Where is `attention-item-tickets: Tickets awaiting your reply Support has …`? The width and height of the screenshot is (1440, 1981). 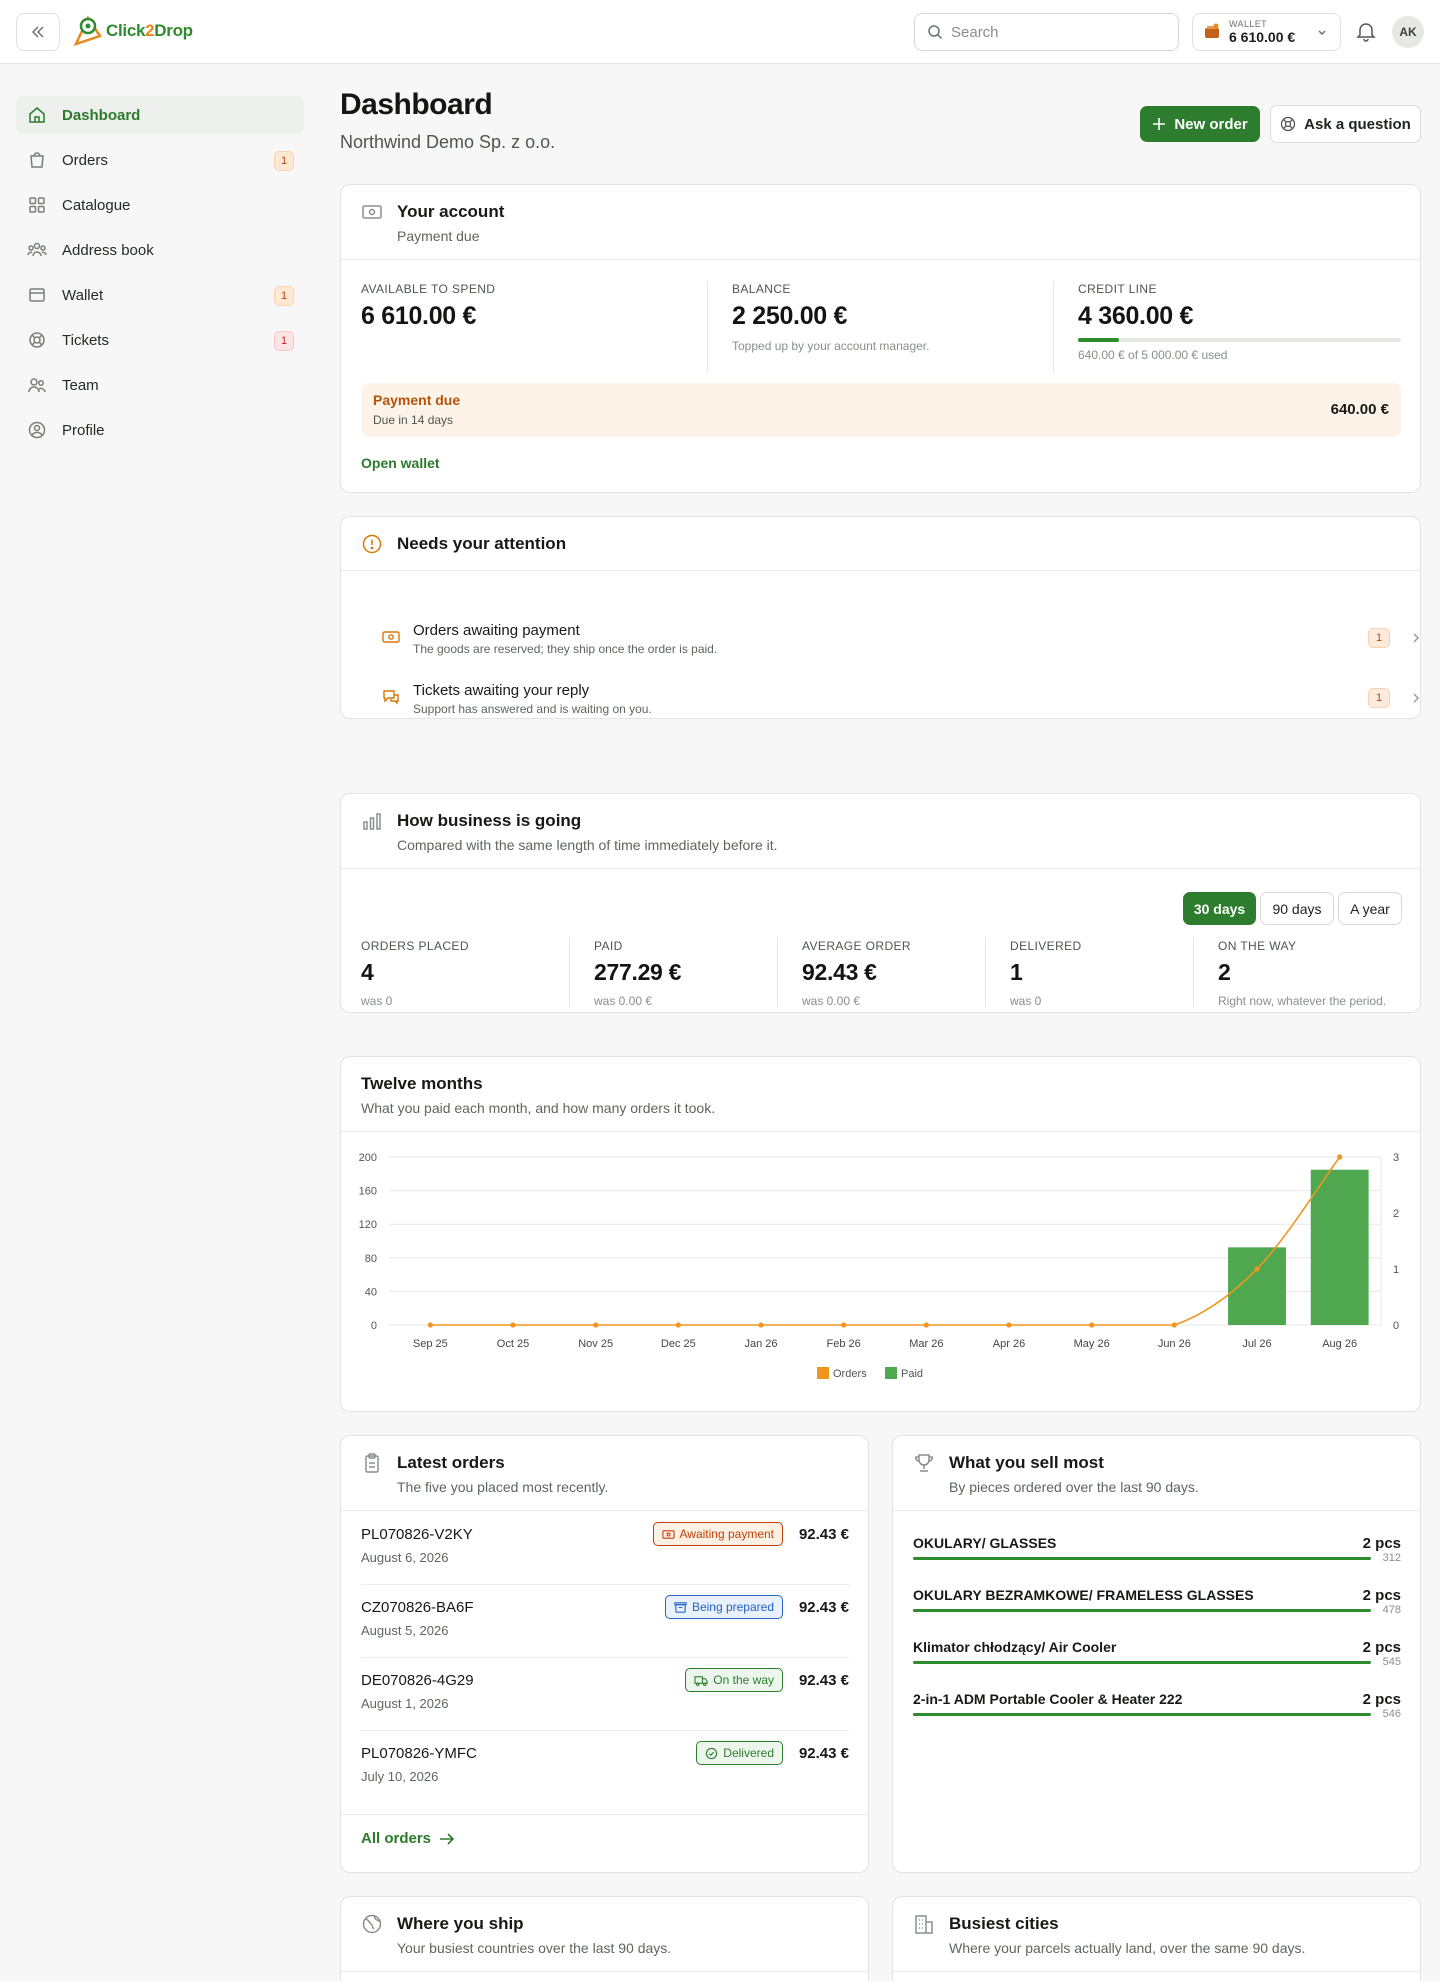 attention-item-tickets: Tickets awaiting your reply Support has … is located at coordinates (900, 700).